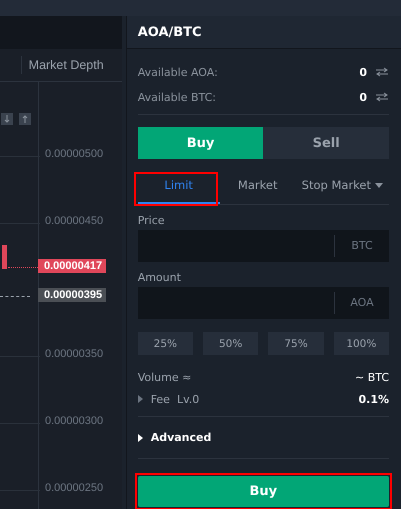  Describe the element at coordinates (165, 377) in the screenshot. I see `volume-label: Volume ≈` at that location.